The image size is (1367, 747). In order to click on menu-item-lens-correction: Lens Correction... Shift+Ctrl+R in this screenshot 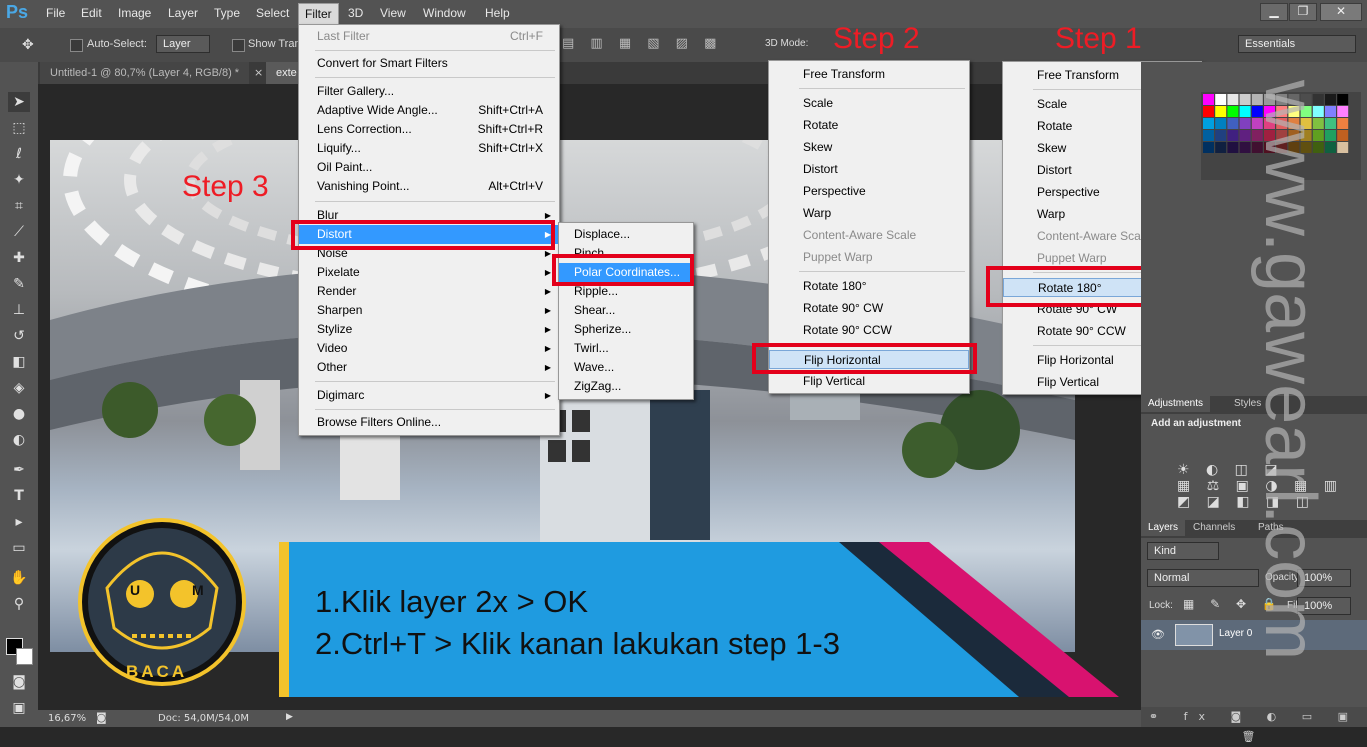, I will do `click(429, 129)`.